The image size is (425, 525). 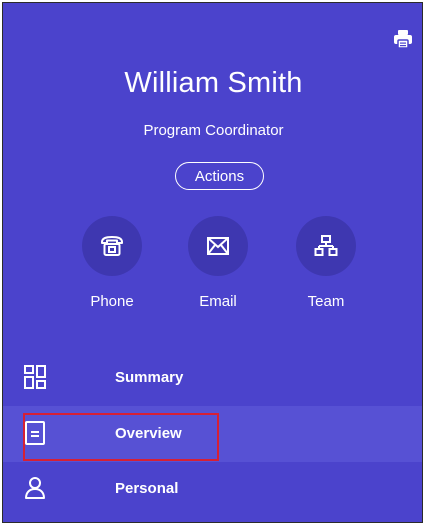 I want to click on envelope-icon, so click(x=218, y=246).